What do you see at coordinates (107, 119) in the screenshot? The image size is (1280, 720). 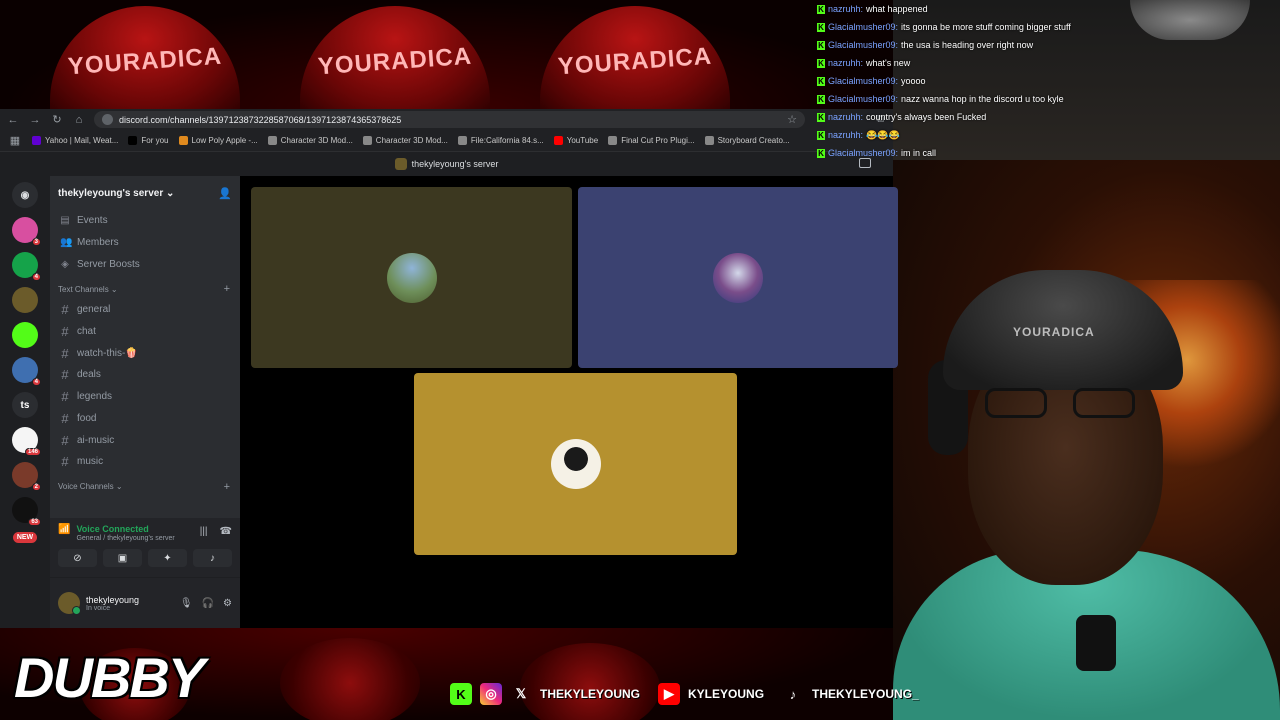 I see `site-info-icon` at bounding box center [107, 119].